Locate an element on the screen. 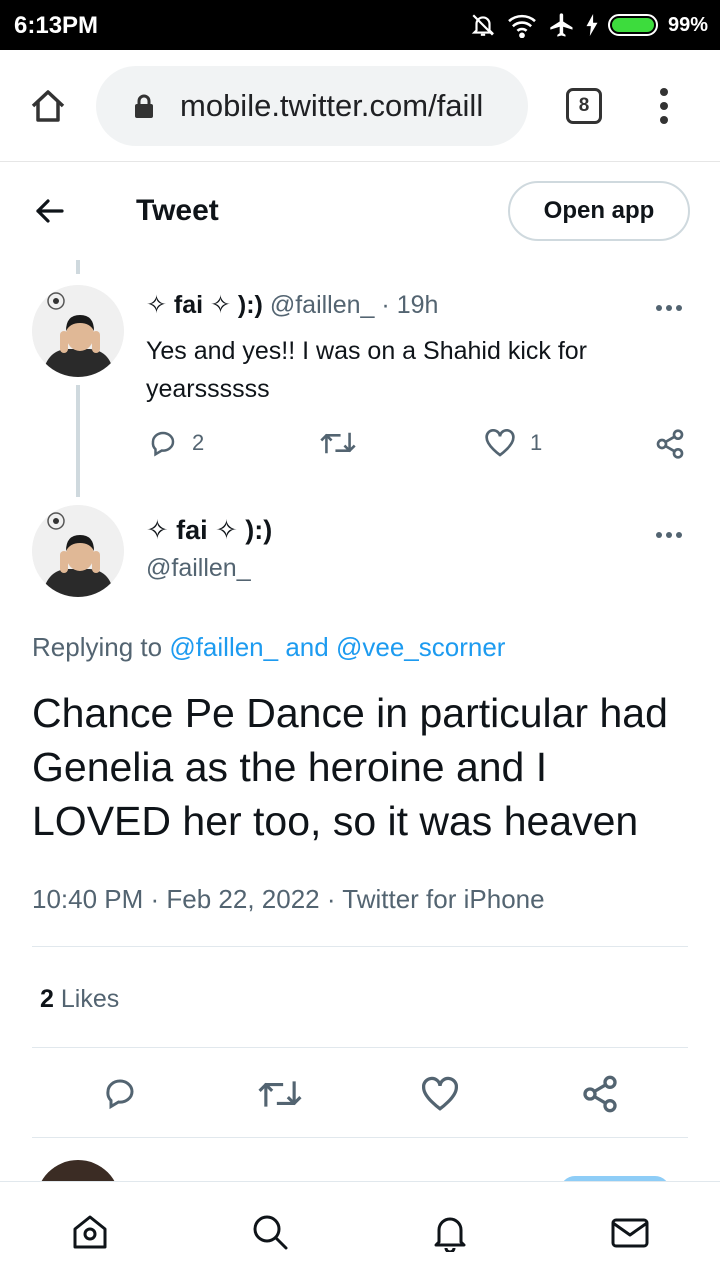  notifications-icon is located at coordinates (450, 1232).